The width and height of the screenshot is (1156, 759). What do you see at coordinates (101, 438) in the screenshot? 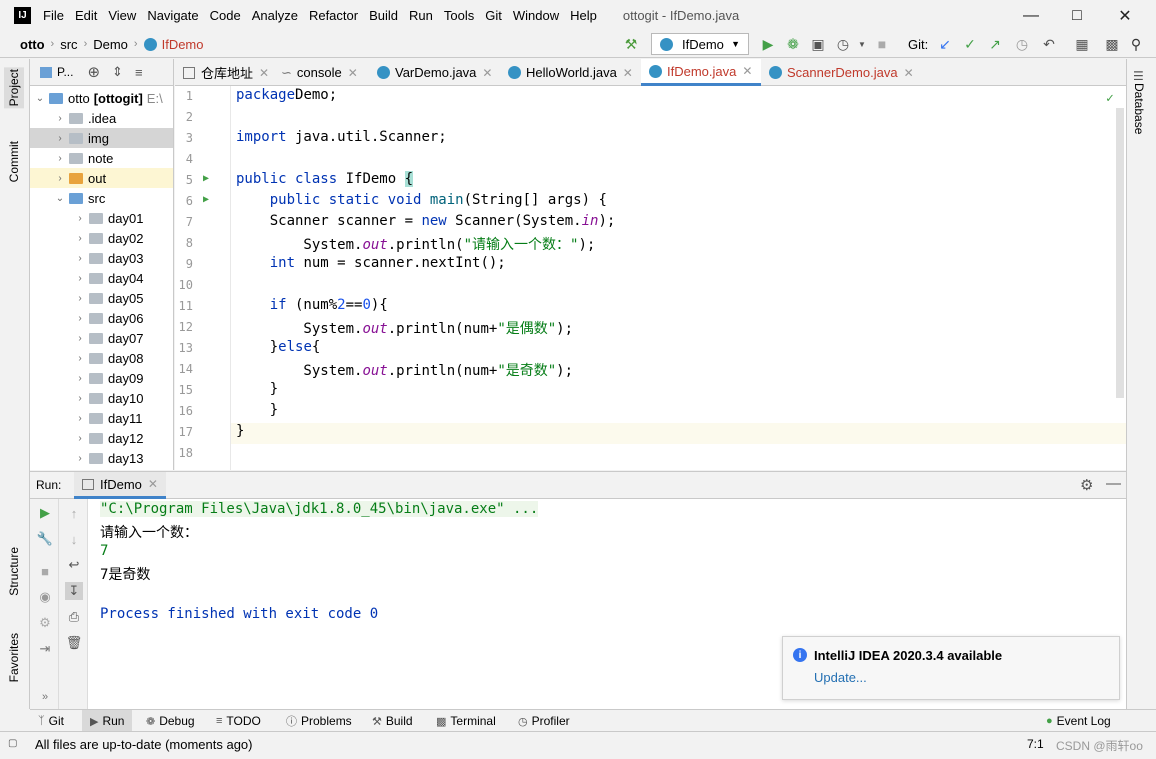
I see `tree-item: › day12` at bounding box center [101, 438].